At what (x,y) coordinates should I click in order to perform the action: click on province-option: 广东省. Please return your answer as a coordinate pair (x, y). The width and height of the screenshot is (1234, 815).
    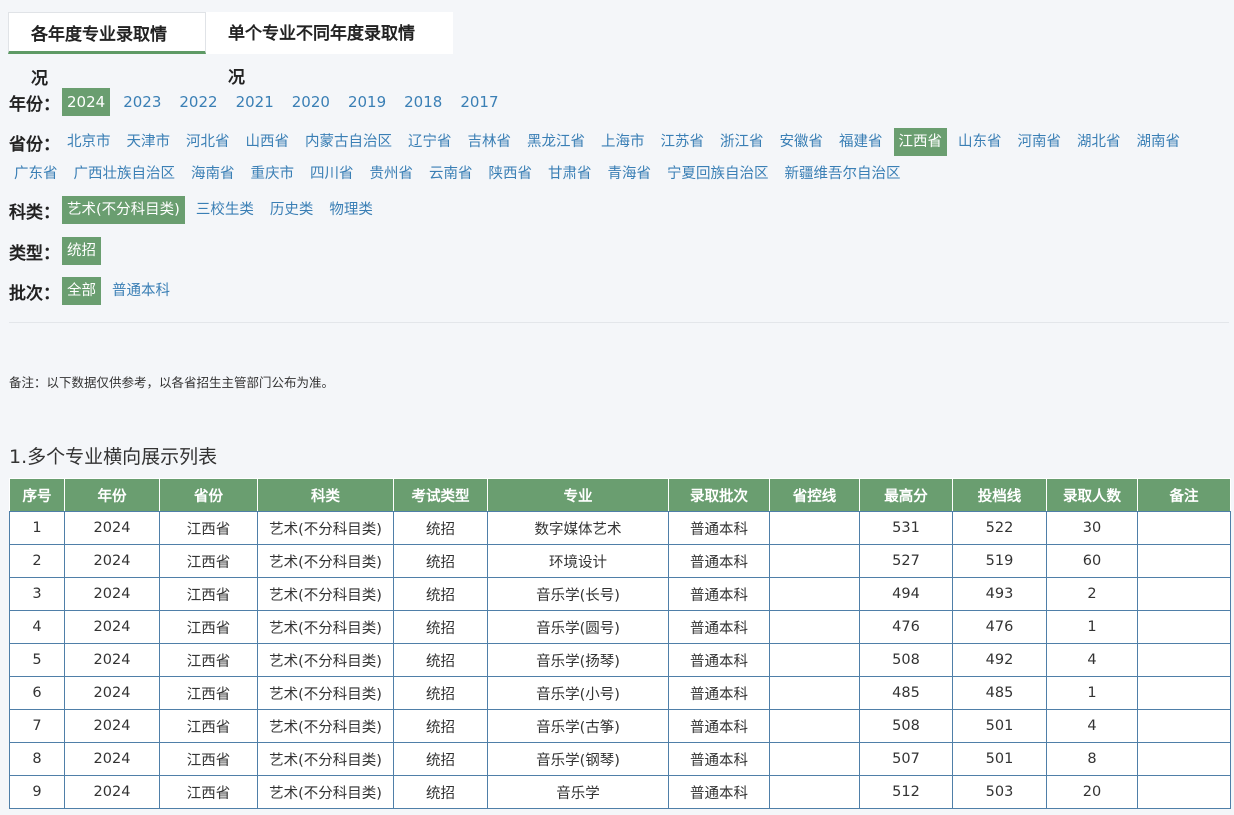
    Looking at the image, I should click on (36, 174).